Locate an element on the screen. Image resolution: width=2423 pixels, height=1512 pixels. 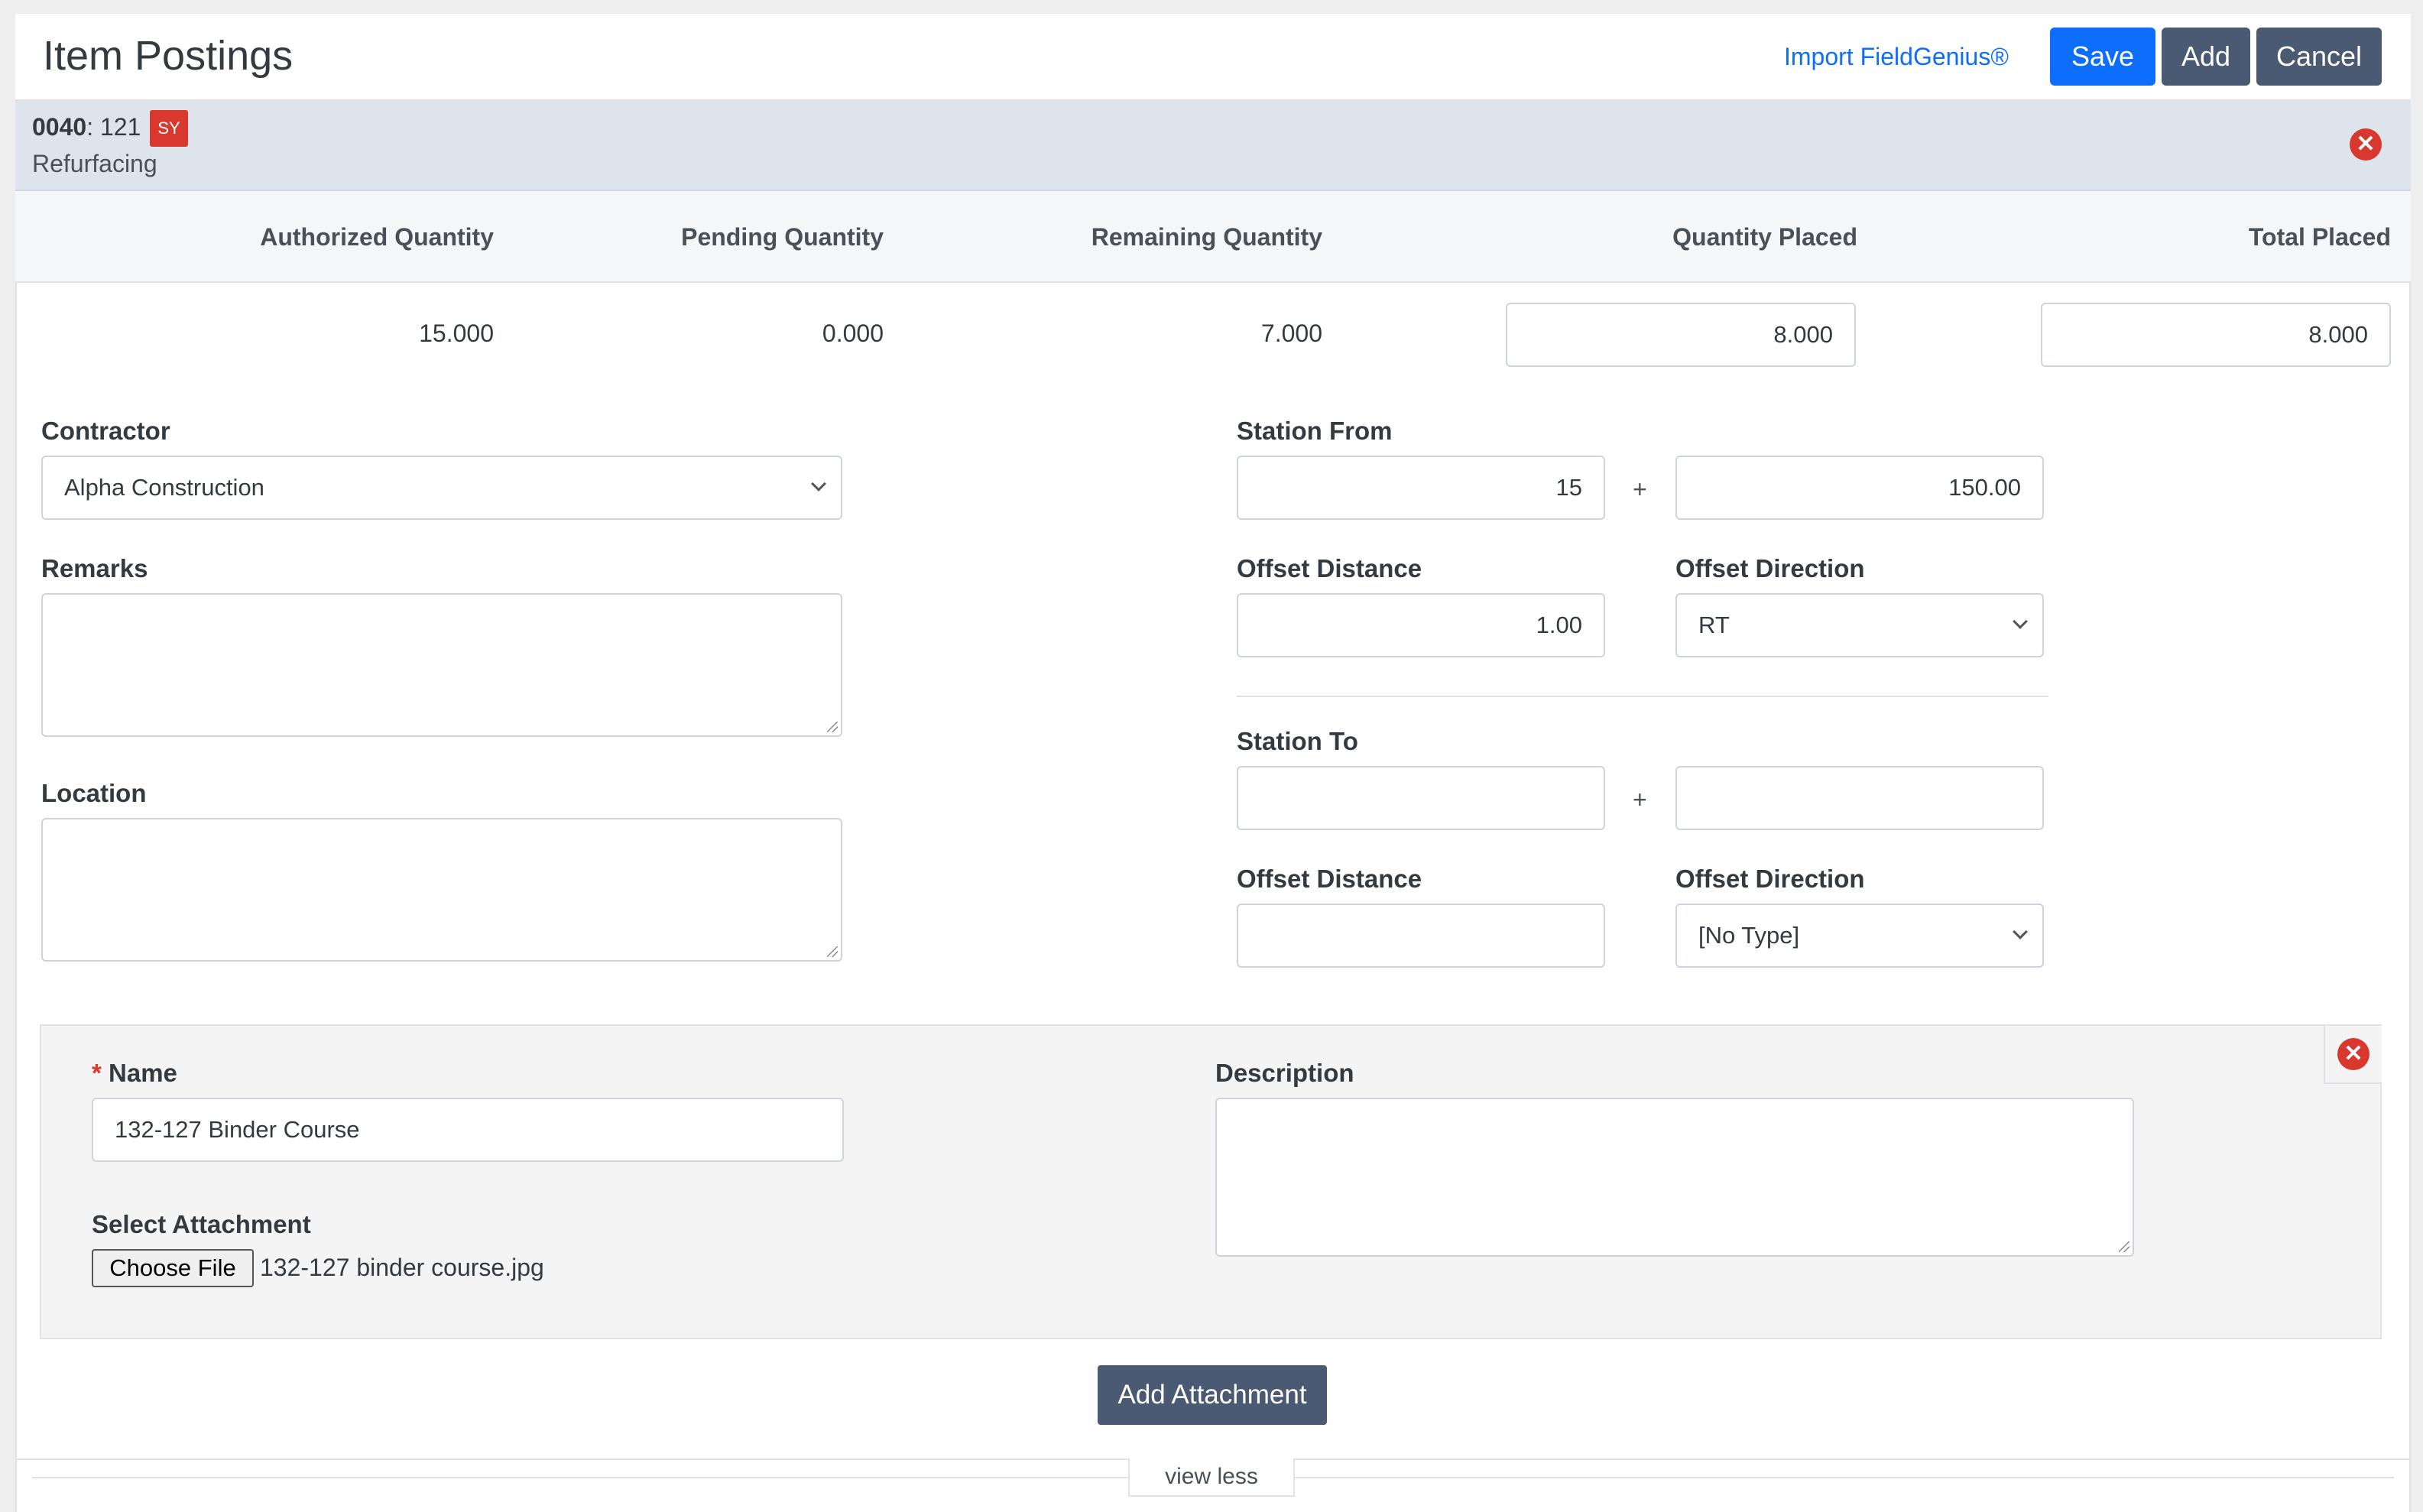
section-divider is located at coordinates (1642, 696).